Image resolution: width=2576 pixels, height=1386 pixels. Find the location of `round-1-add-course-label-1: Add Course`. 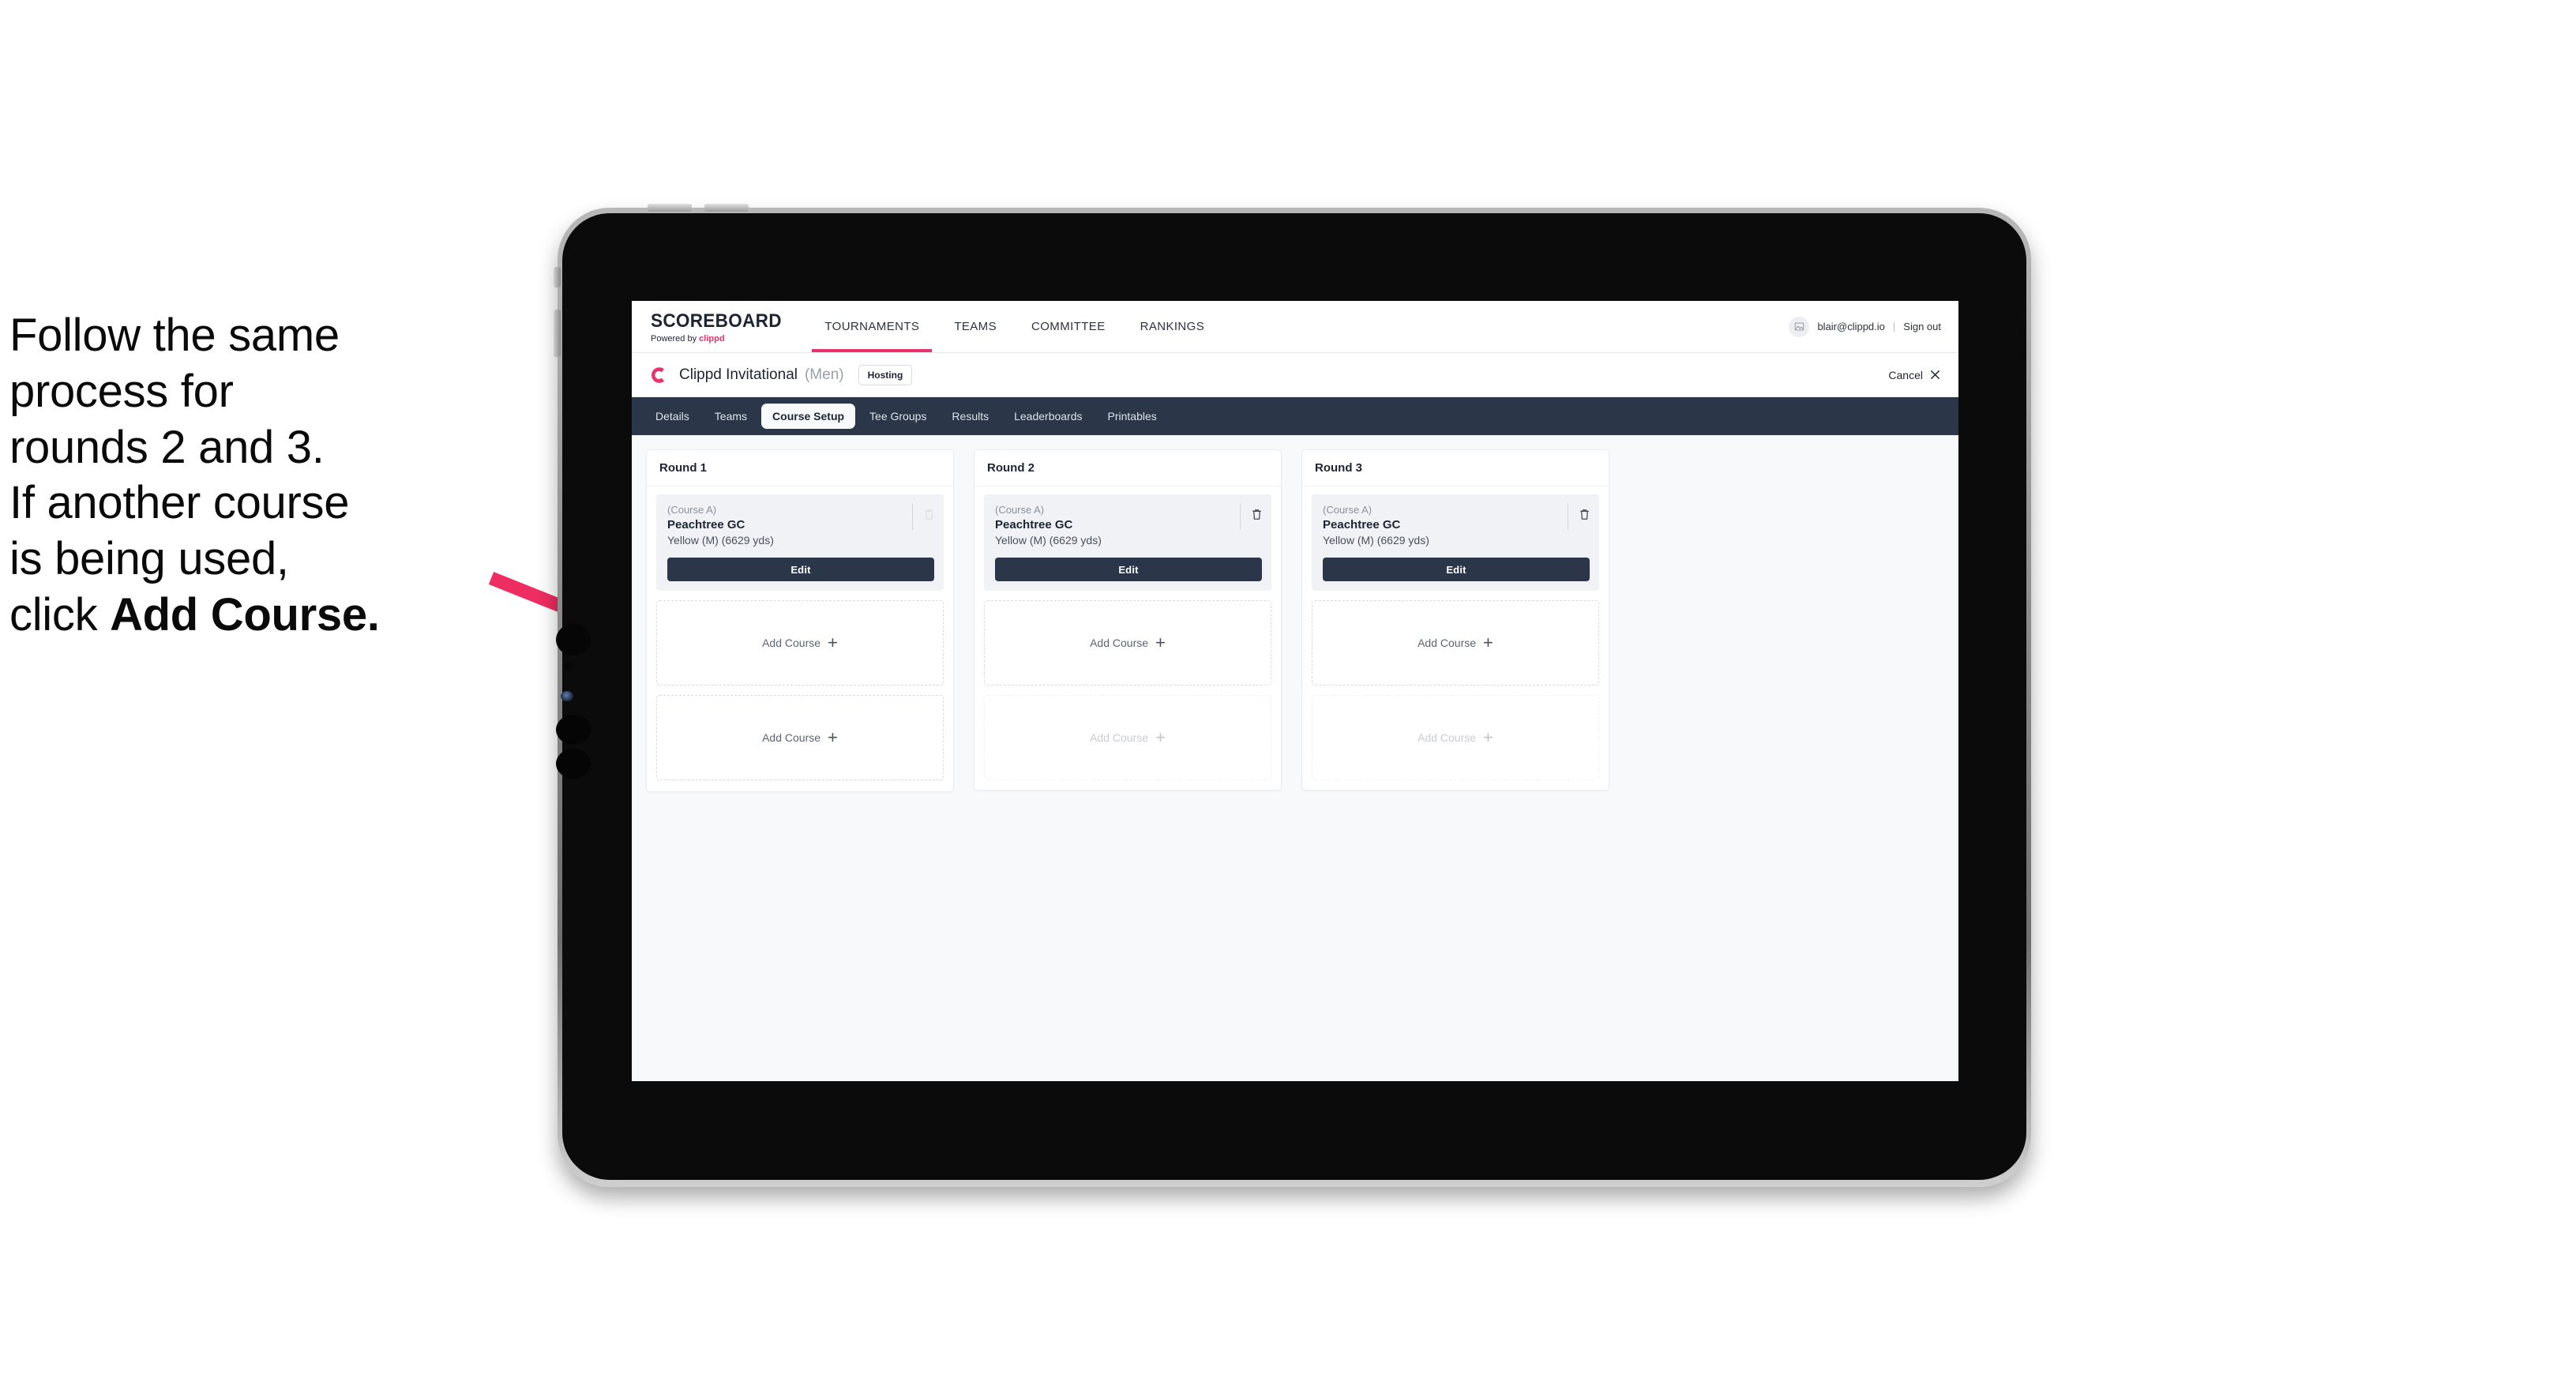

round-1-add-course-label-1: Add Course is located at coordinates (791, 643).